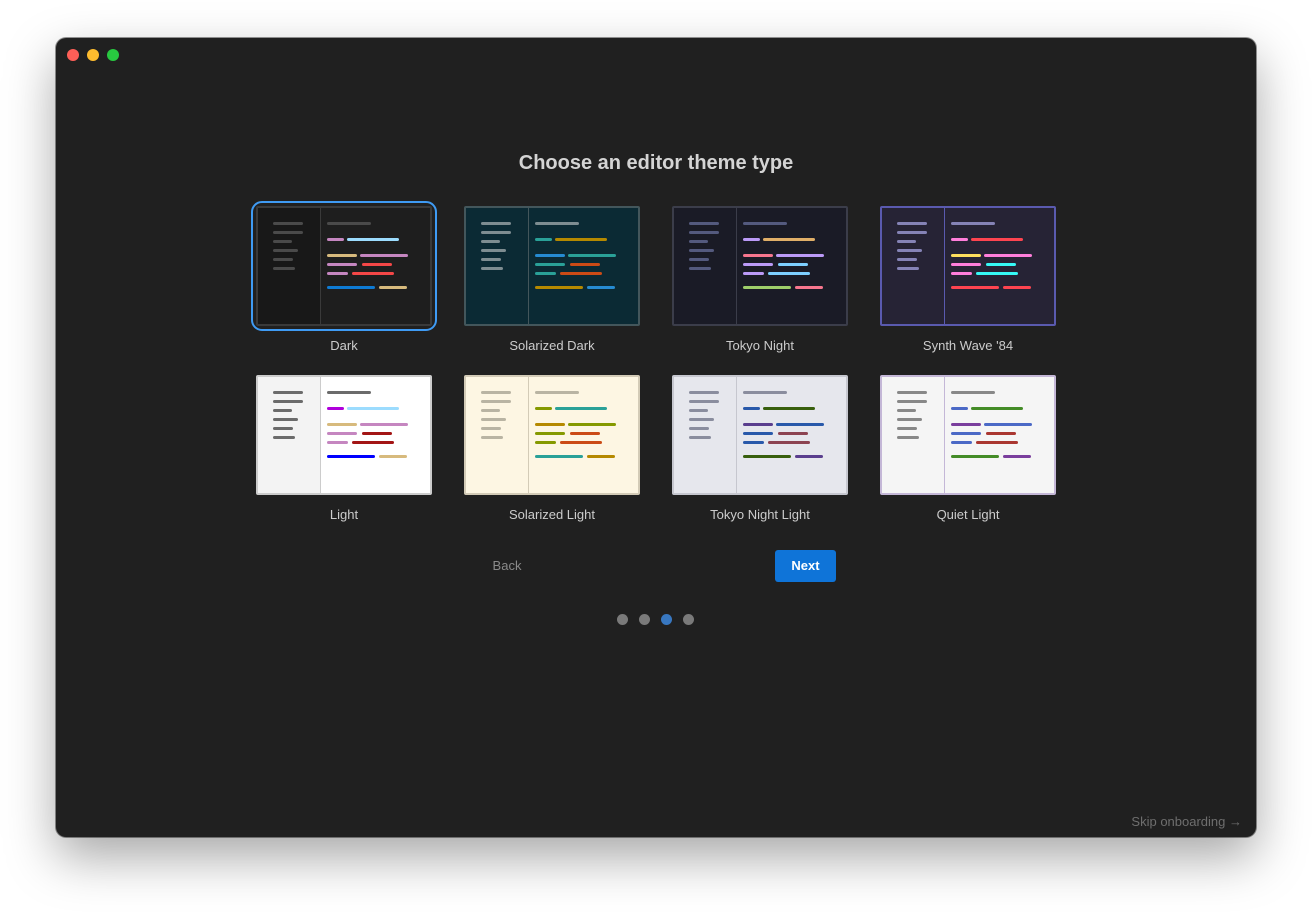  I want to click on theme-option-tokyo-night: Tokyo Night, so click(760, 279).